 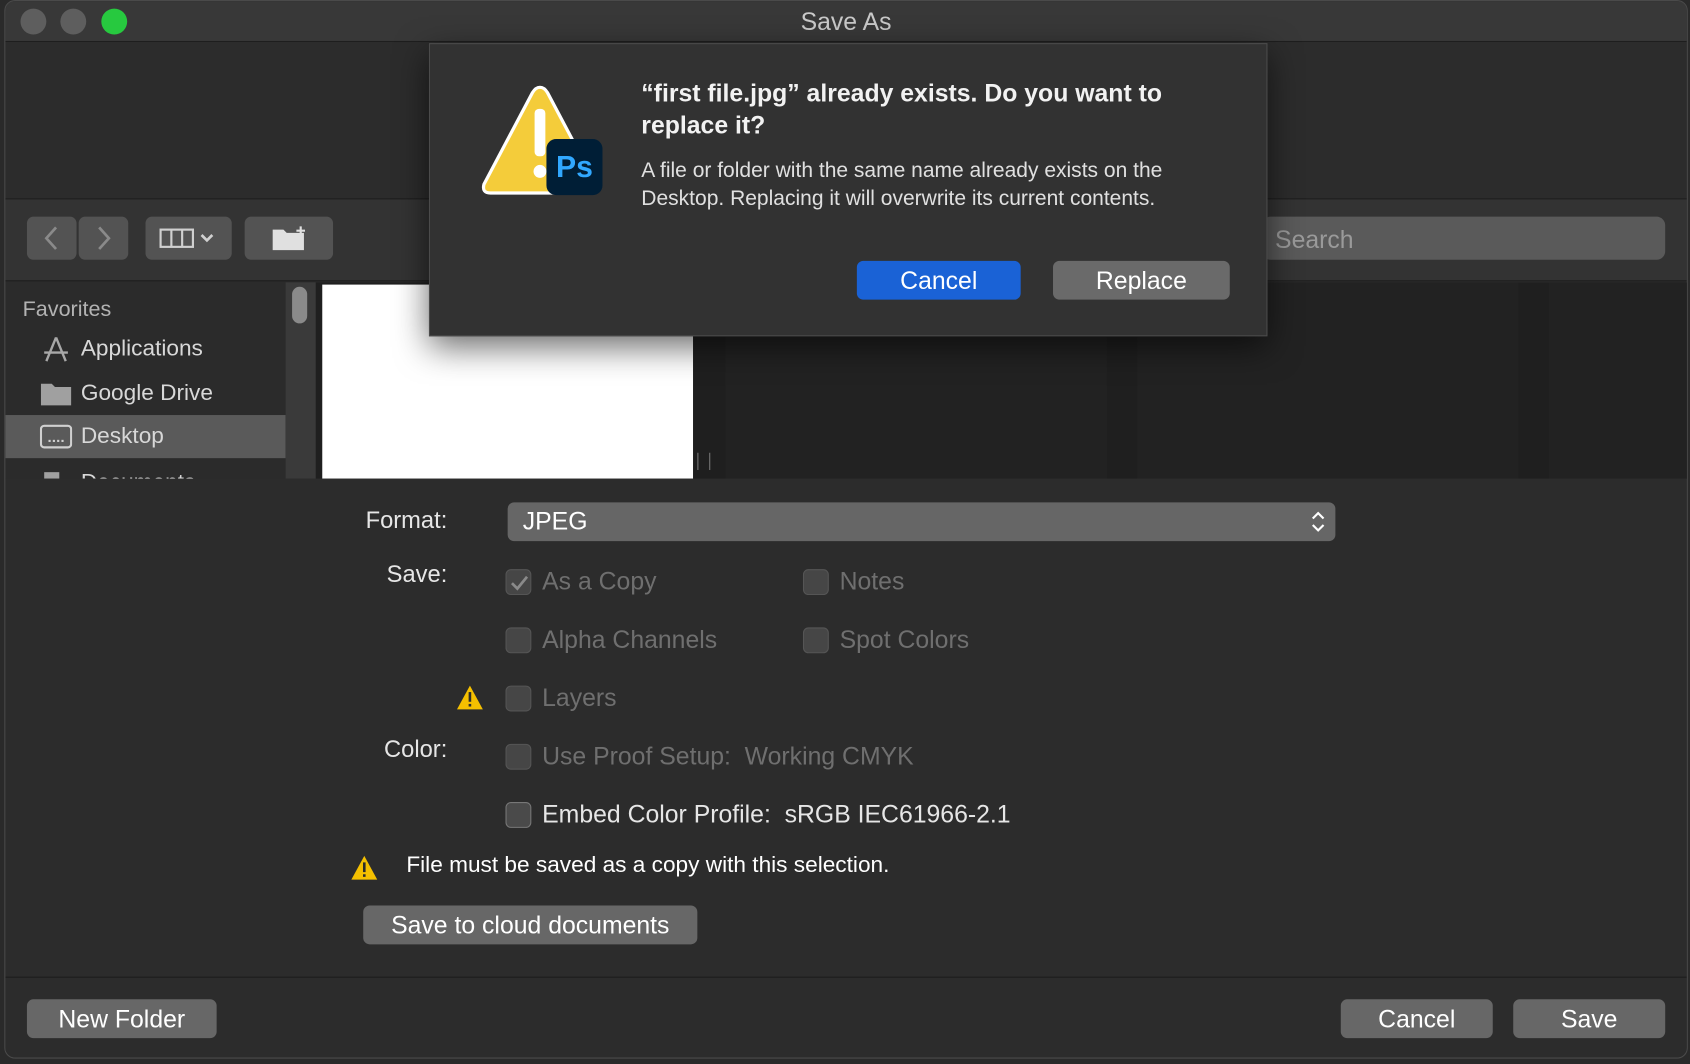 What do you see at coordinates (518, 756) in the screenshot?
I see `use-proof-setup-checkbox` at bounding box center [518, 756].